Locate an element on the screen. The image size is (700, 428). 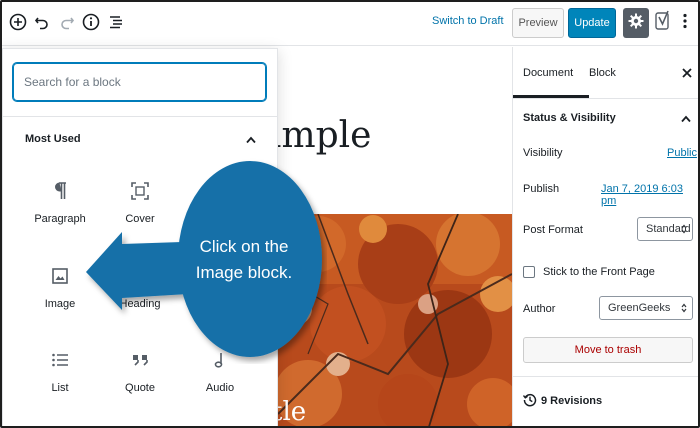
block-search-input is located at coordinates (144, 82).